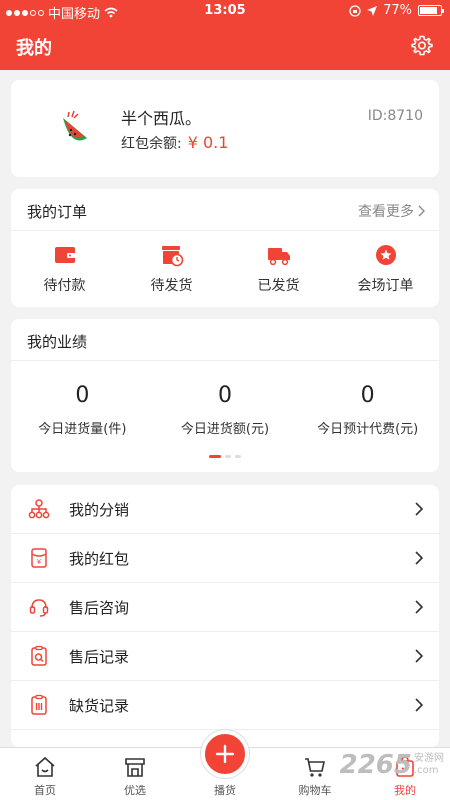 Image resolution: width=450 pixels, height=800 pixels. I want to click on store-icon, so click(135, 767).